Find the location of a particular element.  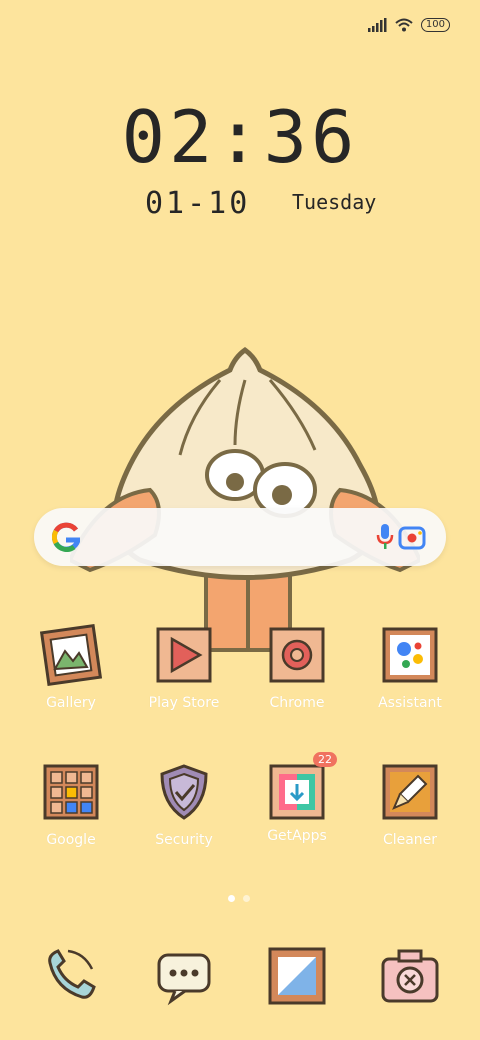

app-chrome: Chrome is located at coordinates (297, 667).